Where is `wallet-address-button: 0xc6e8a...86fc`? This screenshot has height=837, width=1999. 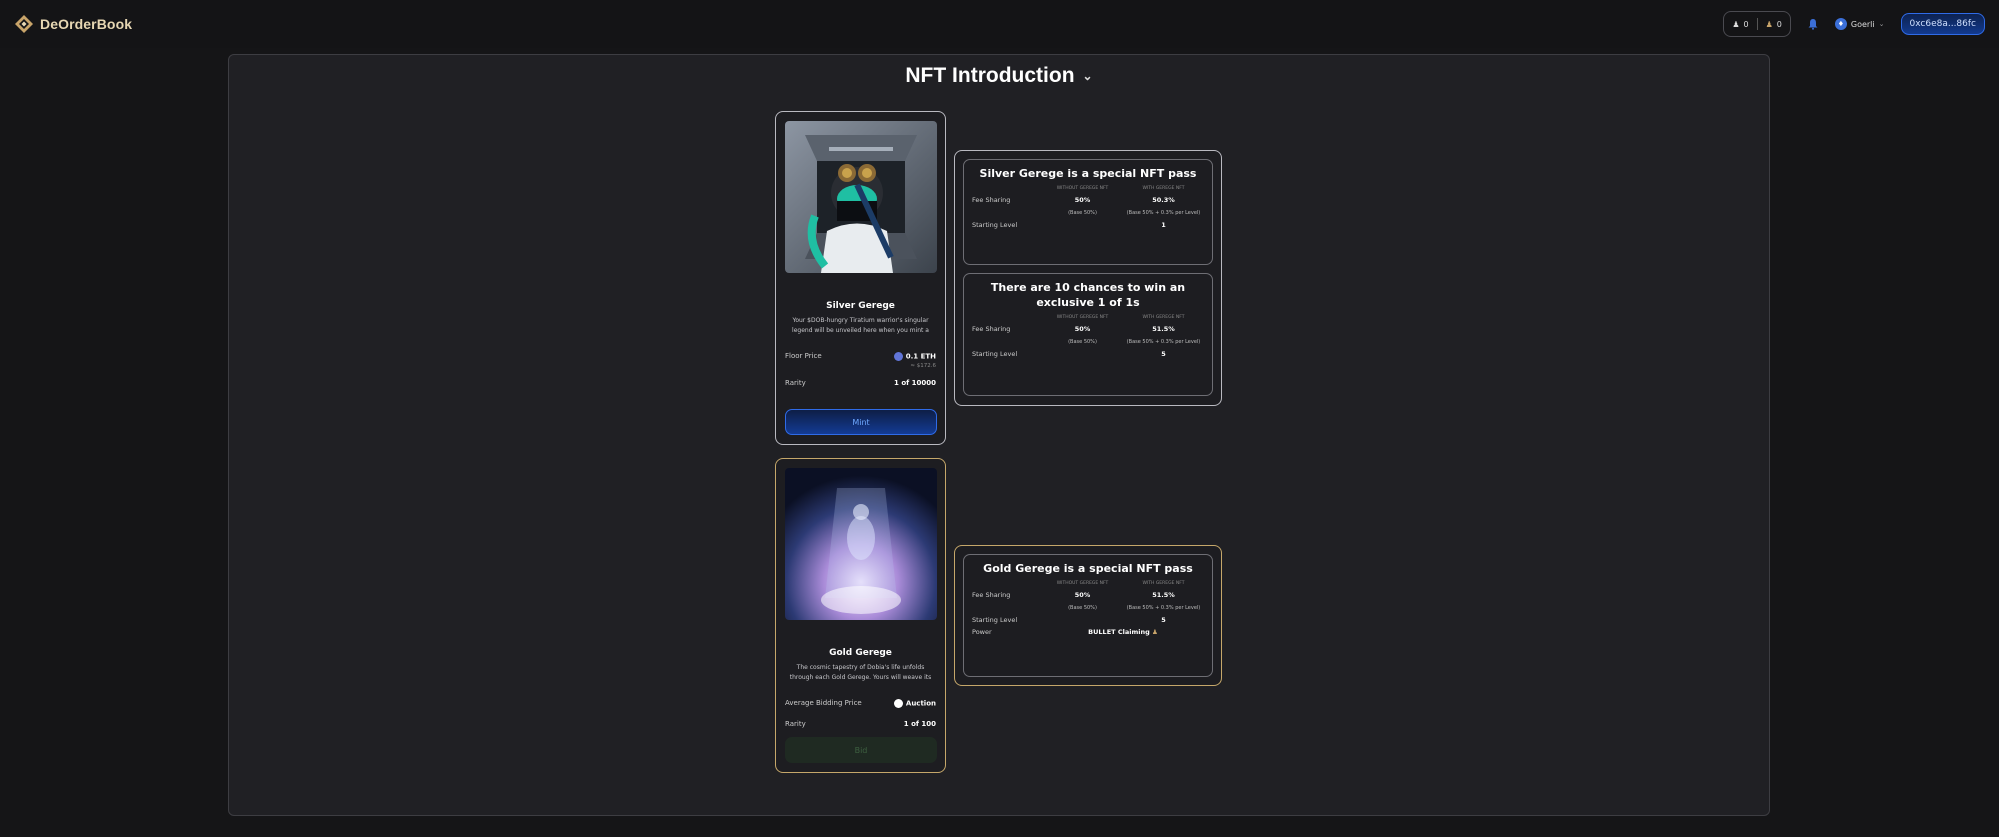 wallet-address-button: 0xc6e8a...86fc is located at coordinates (1942, 24).